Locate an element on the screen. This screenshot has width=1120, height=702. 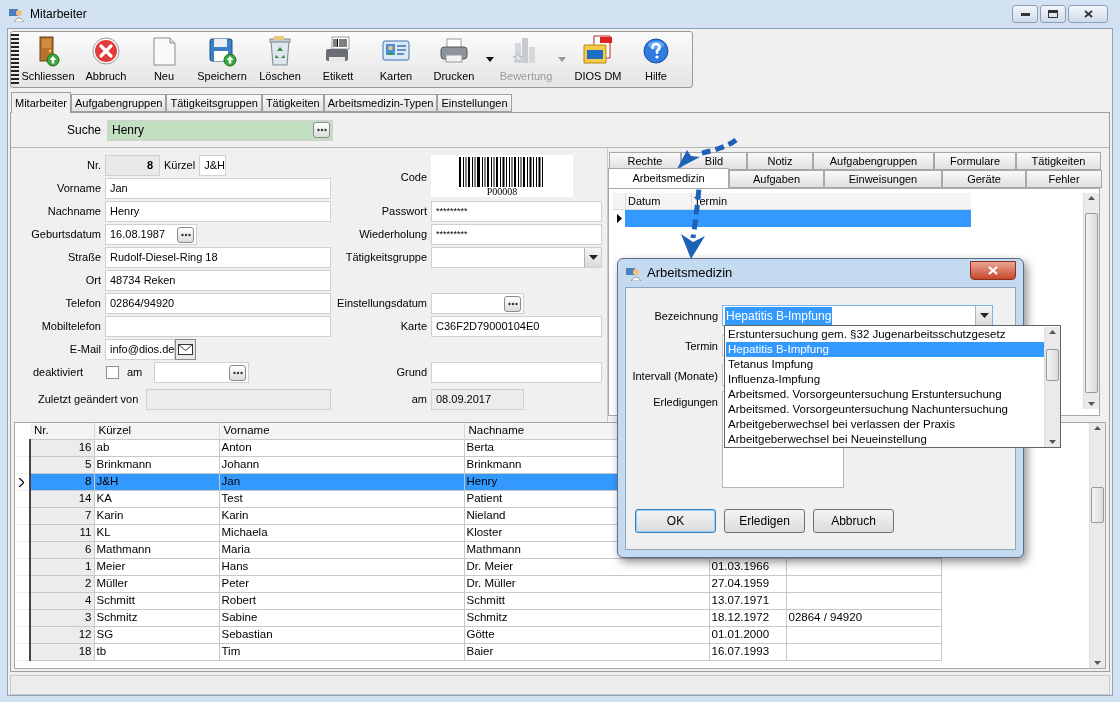
column-header: Datum is located at coordinates (658, 201).